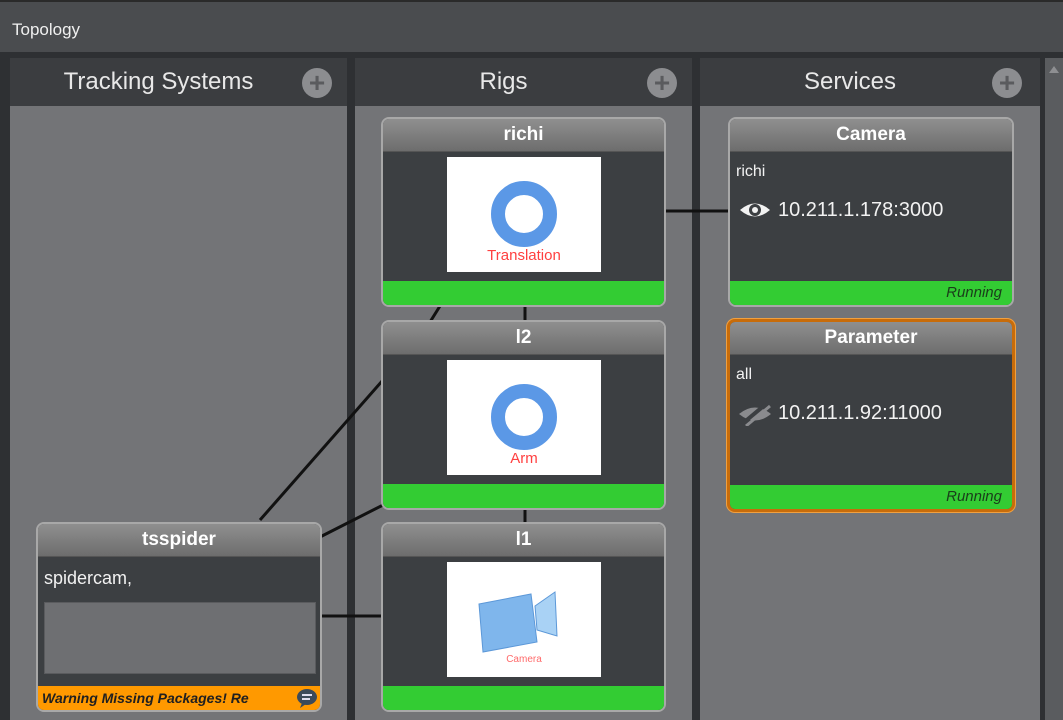  Describe the element at coordinates (531, 26) in the screenshot. I see `window-titlebar: Topology` at that location.